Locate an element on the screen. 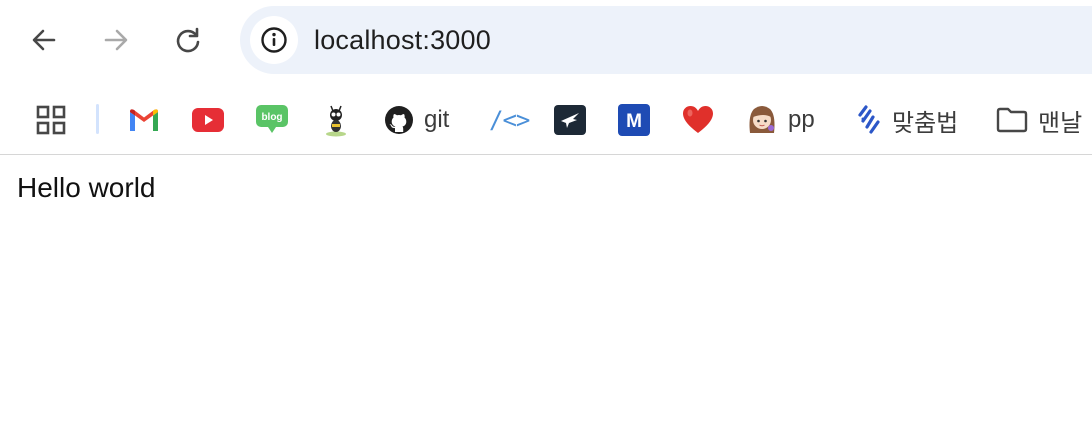 Image resolution: width=1092 pixels, height=422 pixels. arrow-left-icon is located at coordinates (44, 40).